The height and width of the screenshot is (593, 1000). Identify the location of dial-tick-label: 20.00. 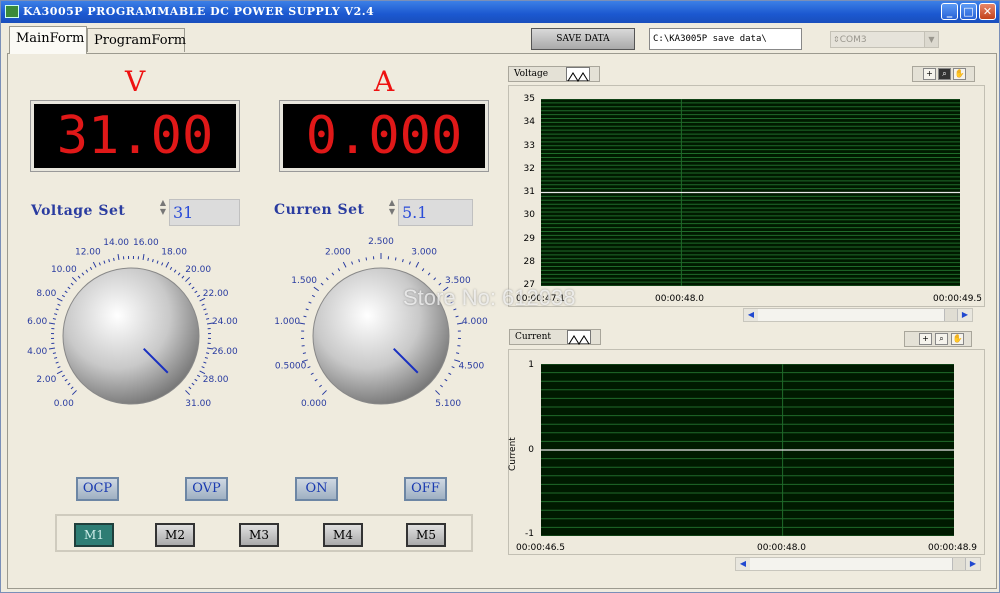
(198, 270).